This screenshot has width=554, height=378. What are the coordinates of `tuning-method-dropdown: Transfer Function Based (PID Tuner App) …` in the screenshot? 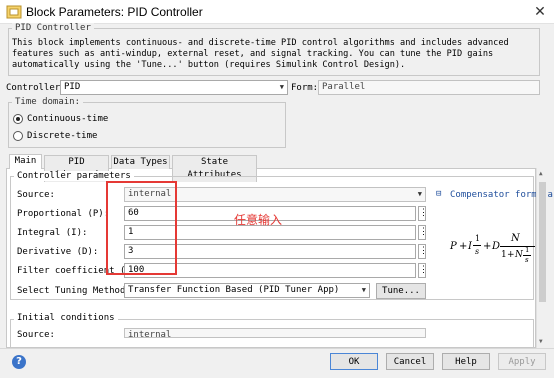 It's located at (247, 290).